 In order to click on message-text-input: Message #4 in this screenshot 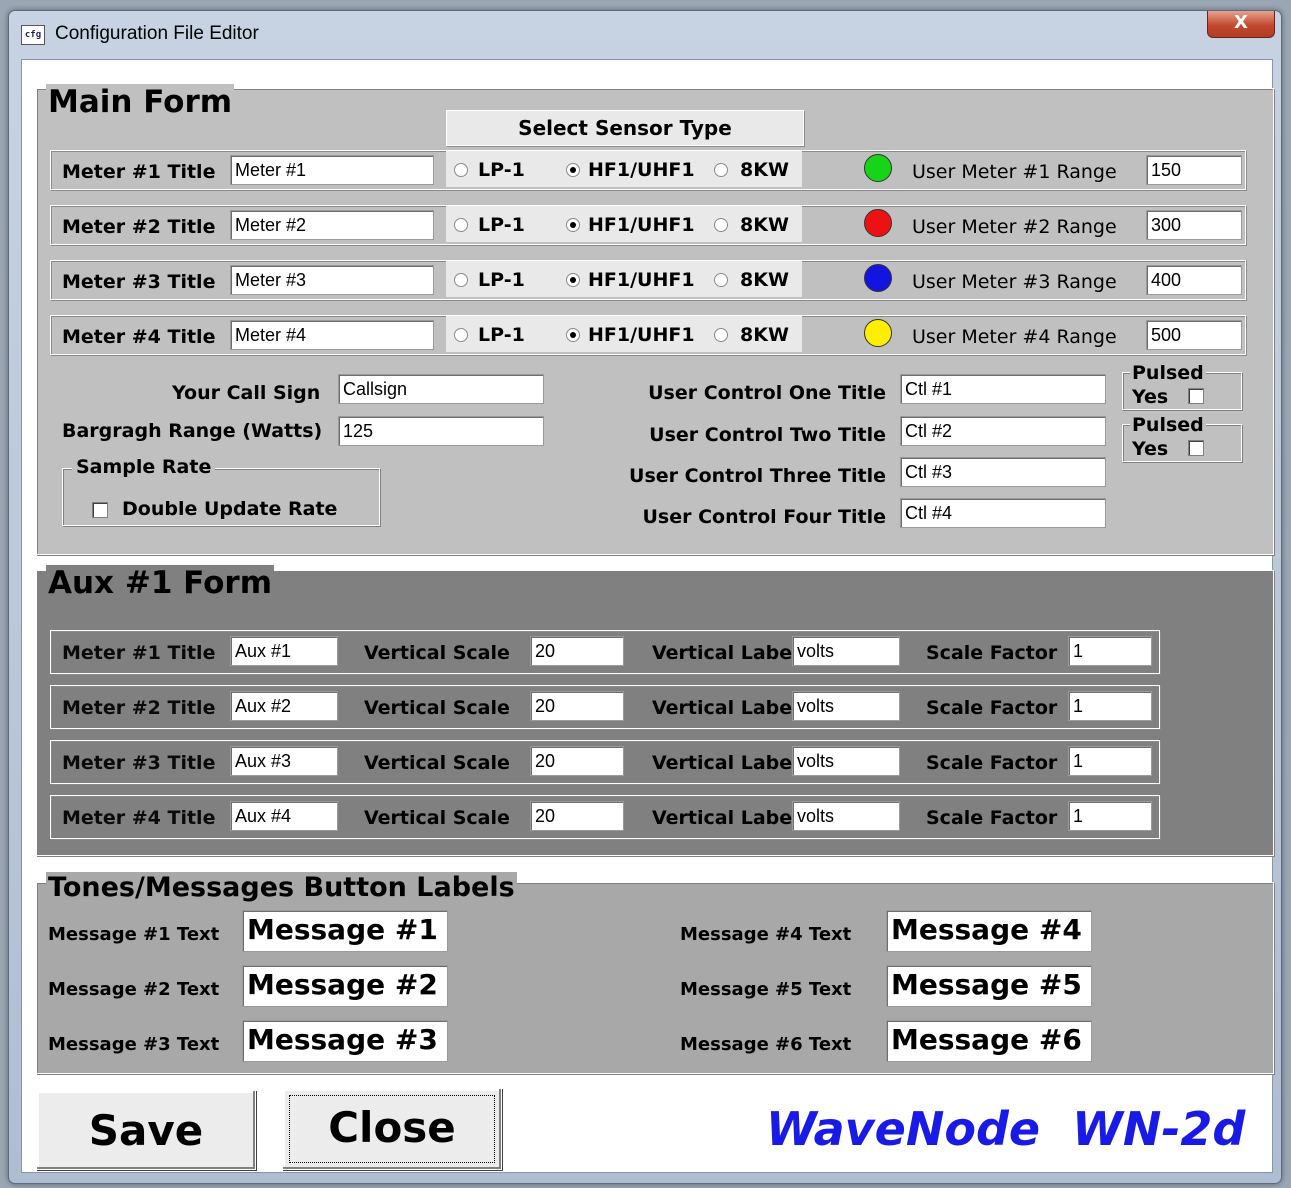, I will do `click(989, 931)`.